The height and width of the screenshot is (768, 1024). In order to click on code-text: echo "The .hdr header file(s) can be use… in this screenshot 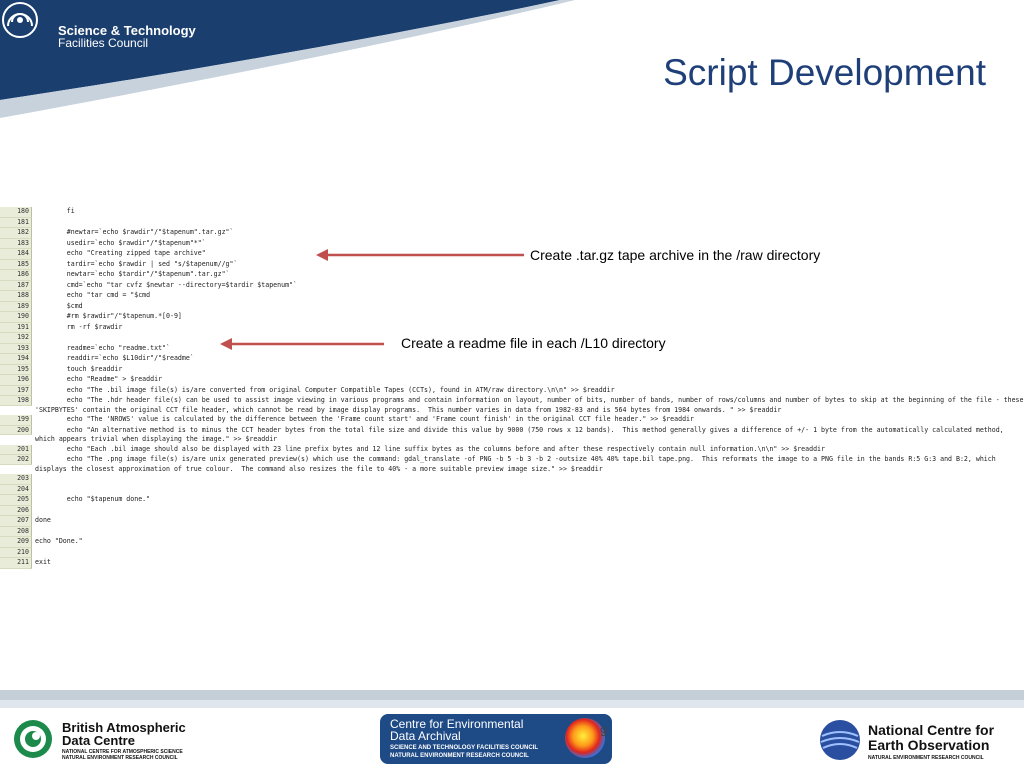, I will do `click(529, 405)`.